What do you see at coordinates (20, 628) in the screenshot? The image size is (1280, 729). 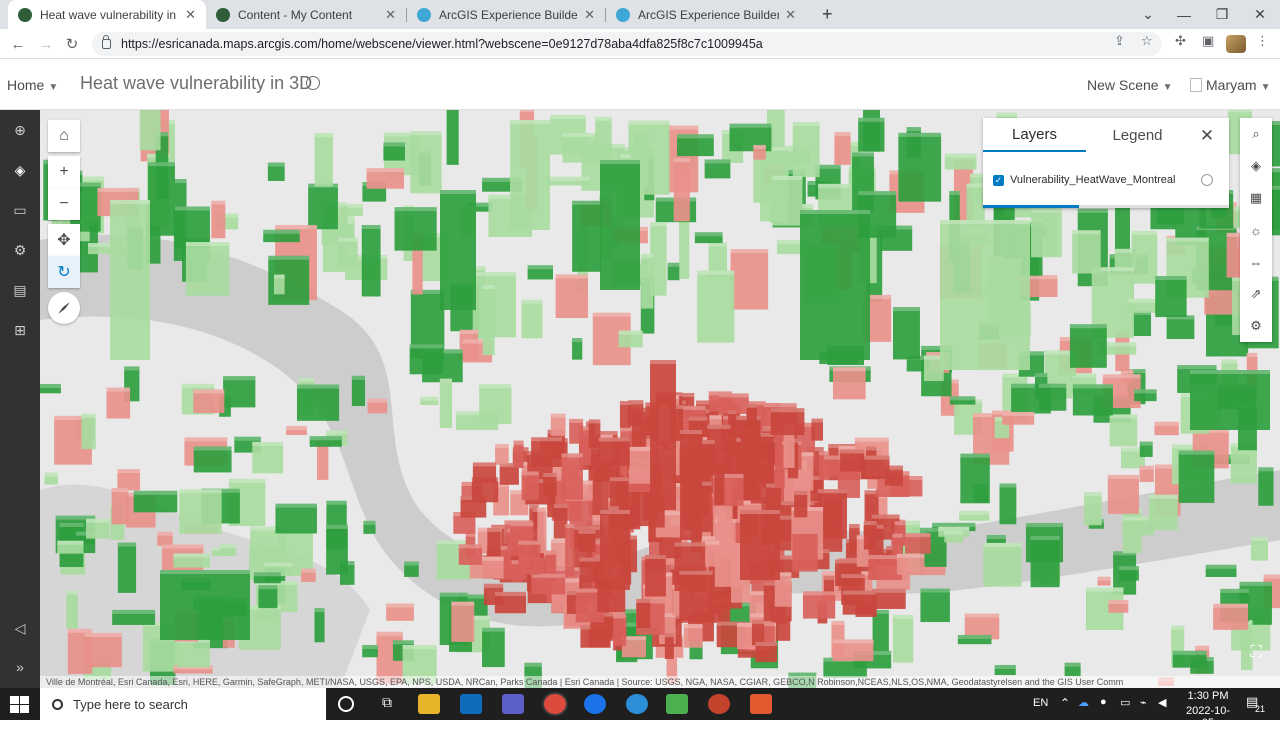 I see `feedback-megaphone-icon: ◁` at bounding box center [20, 628].